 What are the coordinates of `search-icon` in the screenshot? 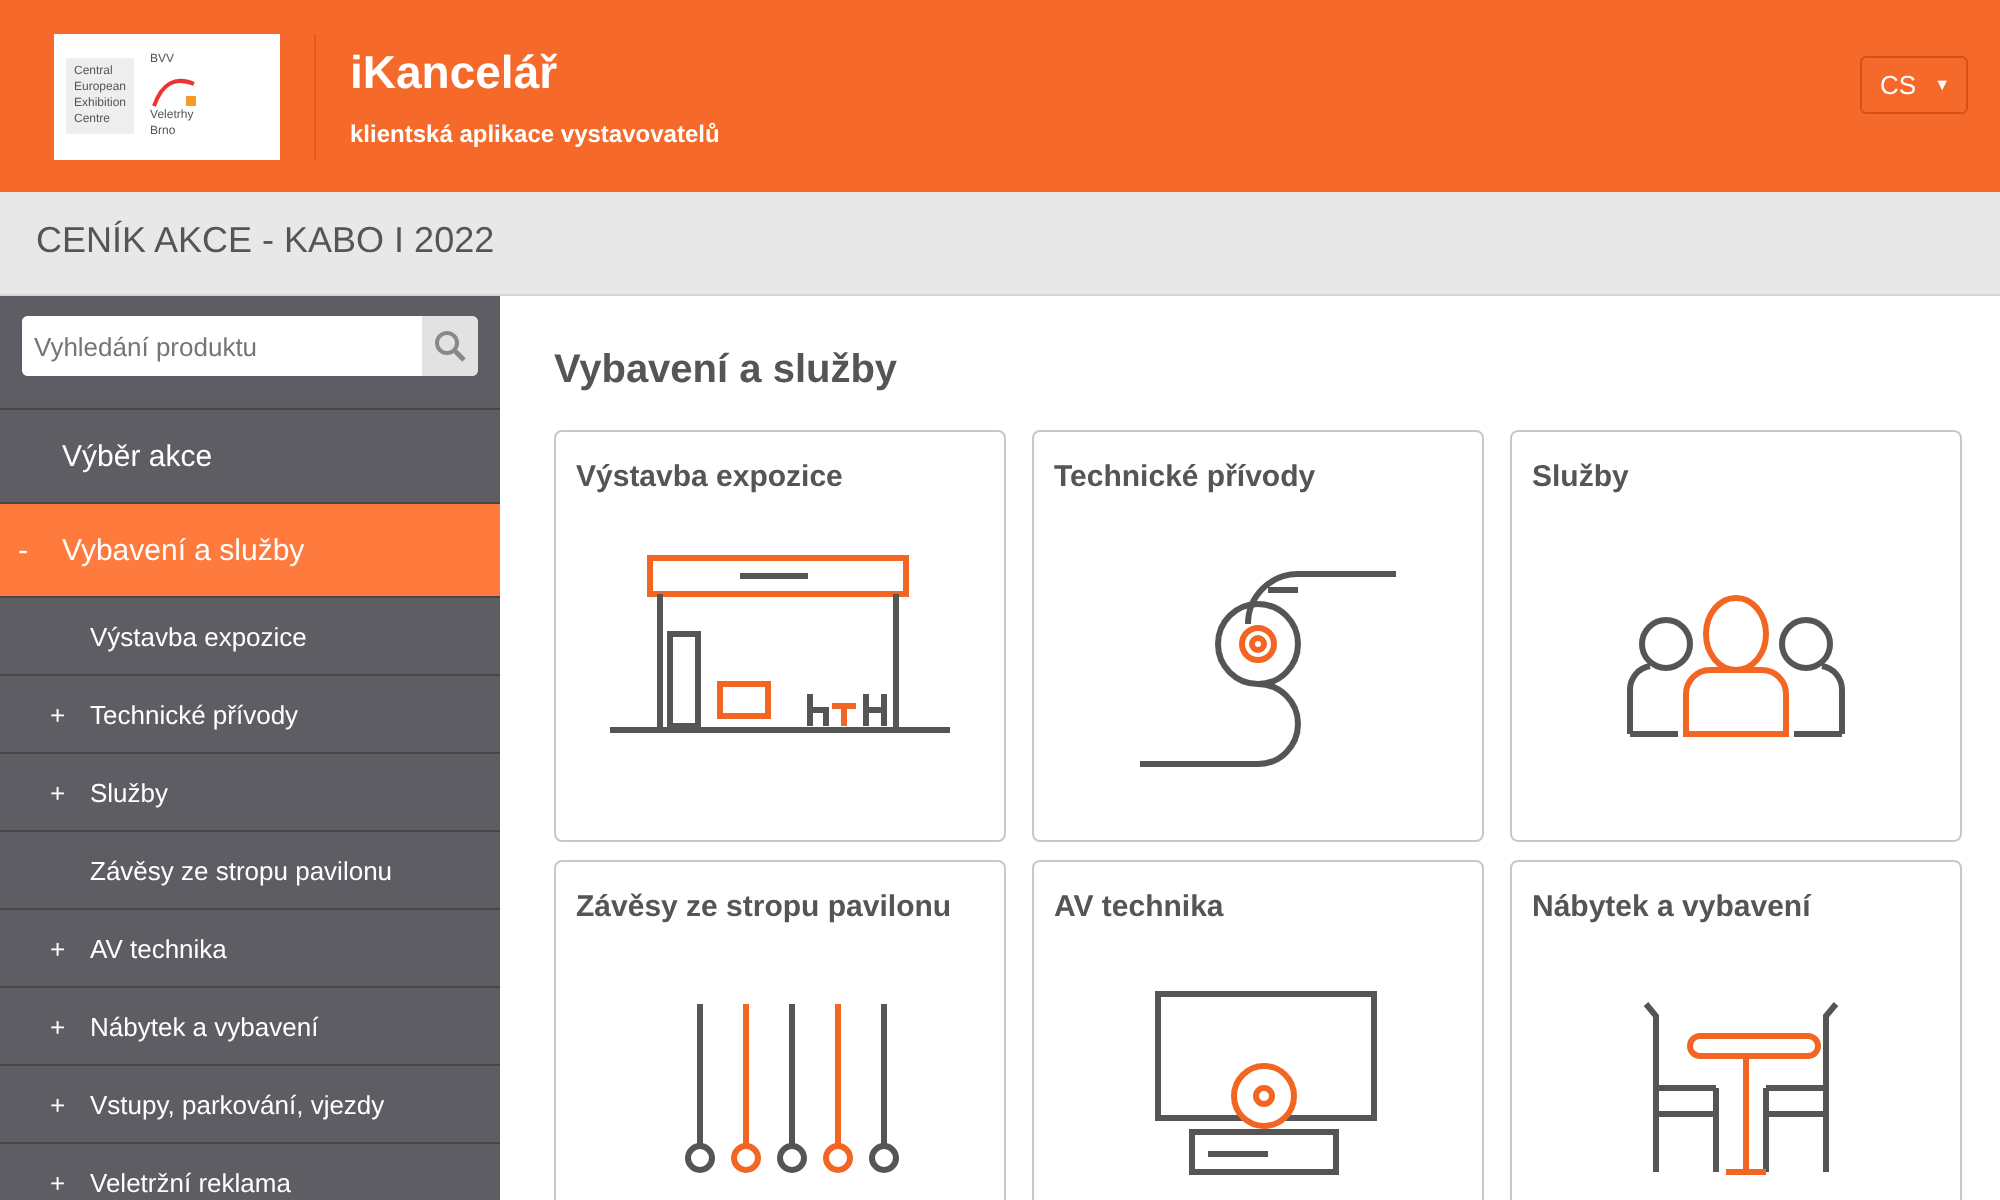 It's located at (450, 346).